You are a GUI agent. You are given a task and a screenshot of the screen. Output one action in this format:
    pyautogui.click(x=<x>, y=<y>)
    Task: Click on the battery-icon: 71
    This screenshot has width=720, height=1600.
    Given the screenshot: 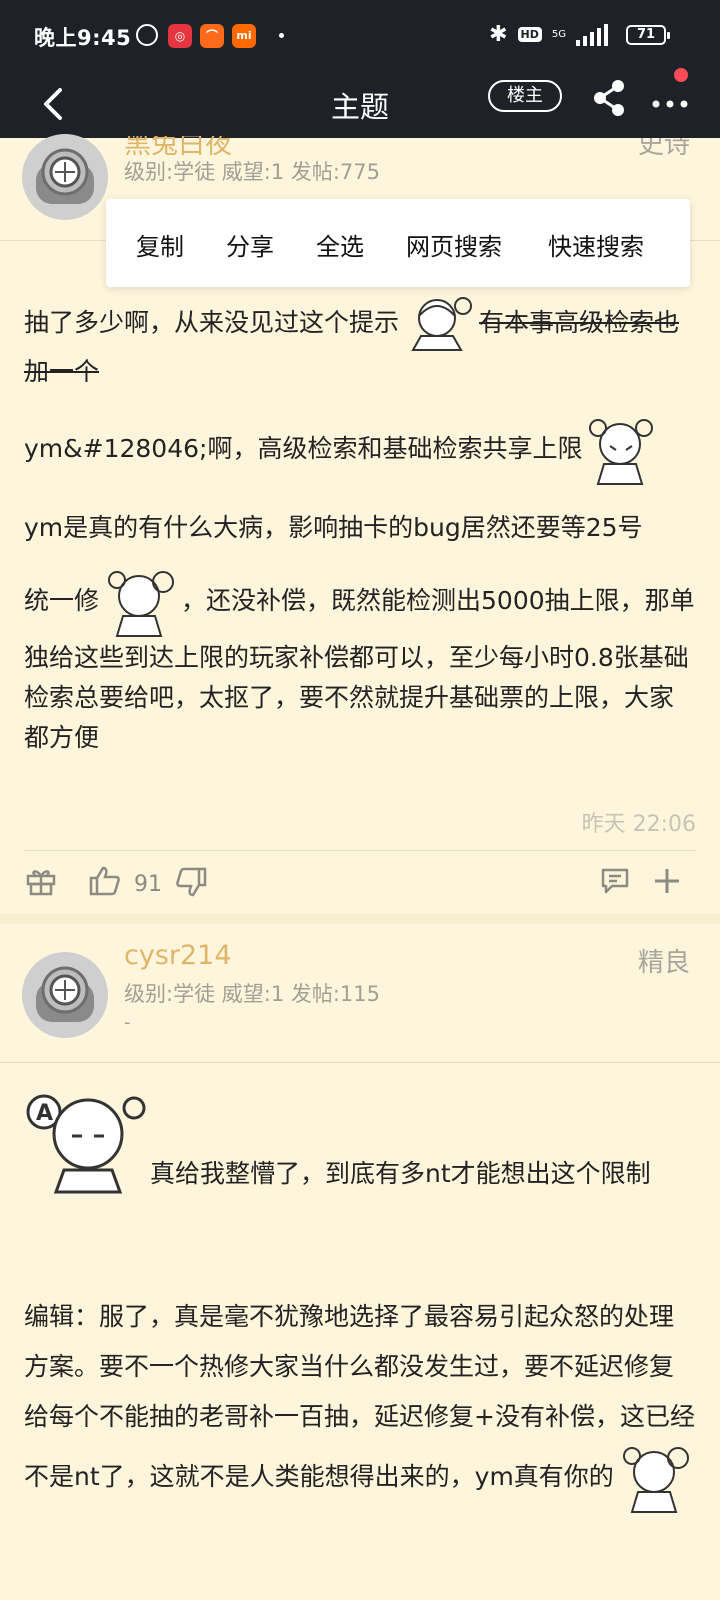 What is the action you would take?
    pyautogui.click(x=648, y=35)
    